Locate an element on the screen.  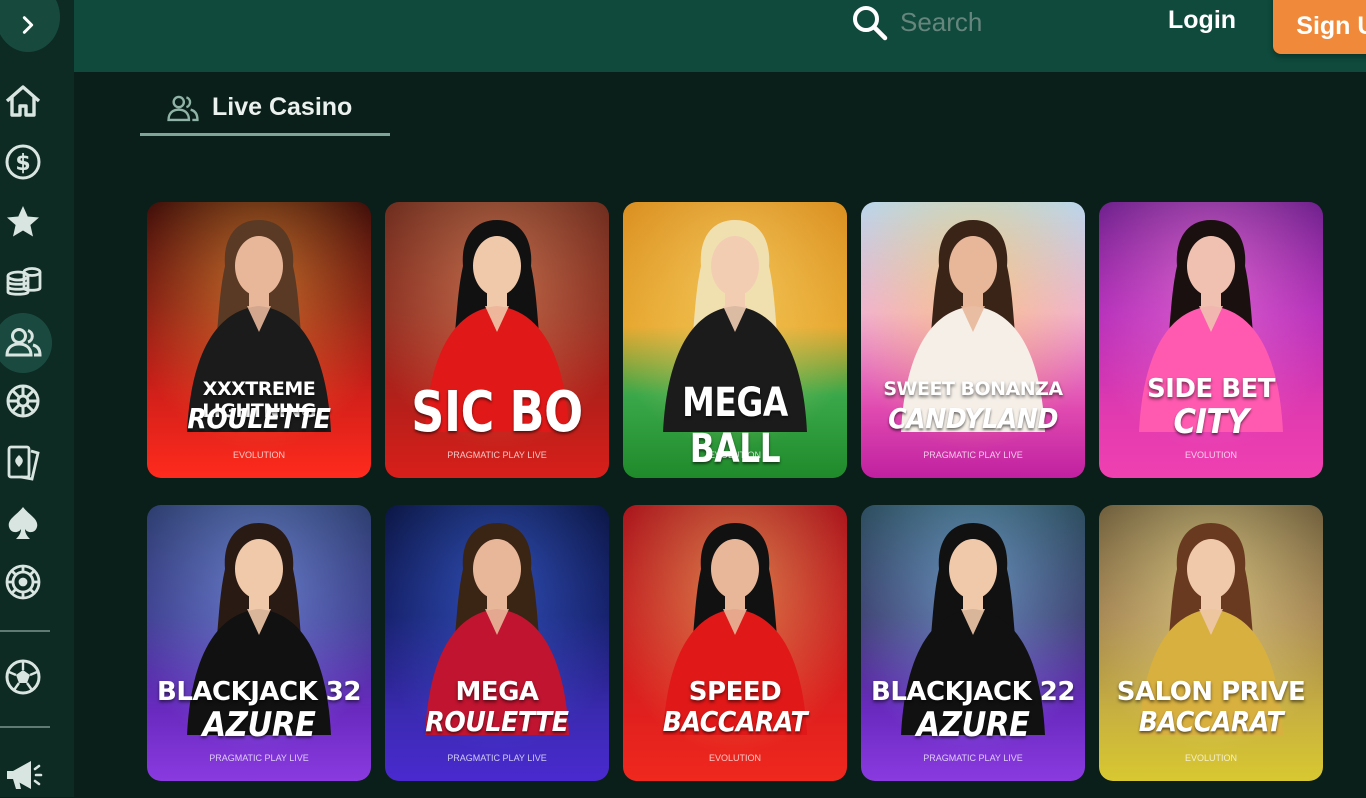
sidebar-item-roulette is located at coordinates (23, 582).